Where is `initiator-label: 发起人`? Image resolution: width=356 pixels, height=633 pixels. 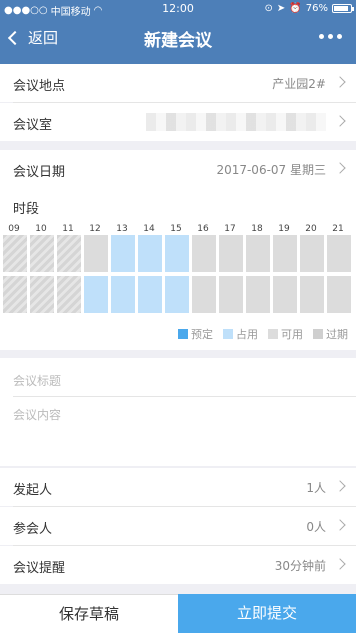
initiator-label: 发起人 is located at coordinates (33, 490).